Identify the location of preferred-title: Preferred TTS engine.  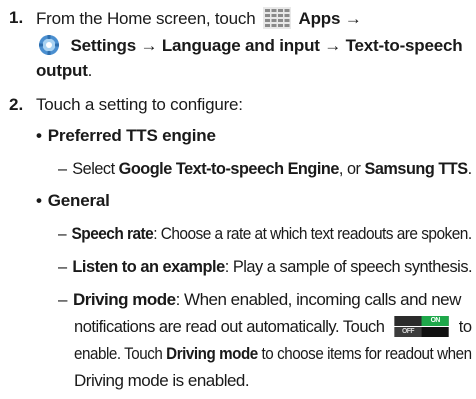
(131, 135).